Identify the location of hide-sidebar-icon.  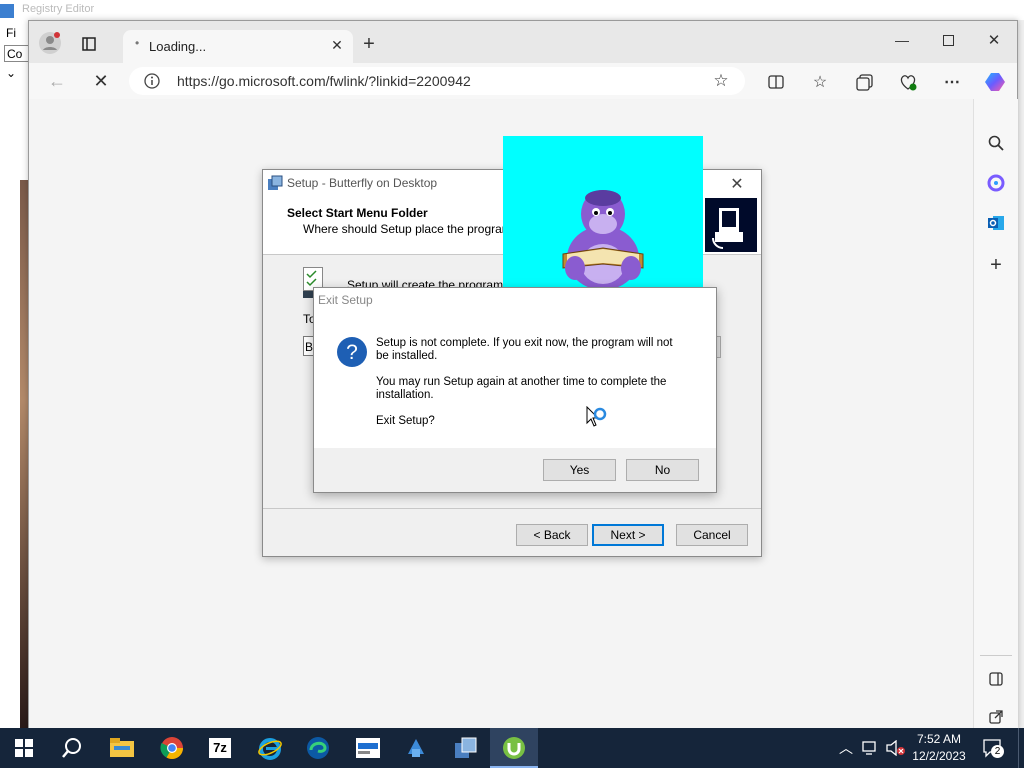
(996, 679).